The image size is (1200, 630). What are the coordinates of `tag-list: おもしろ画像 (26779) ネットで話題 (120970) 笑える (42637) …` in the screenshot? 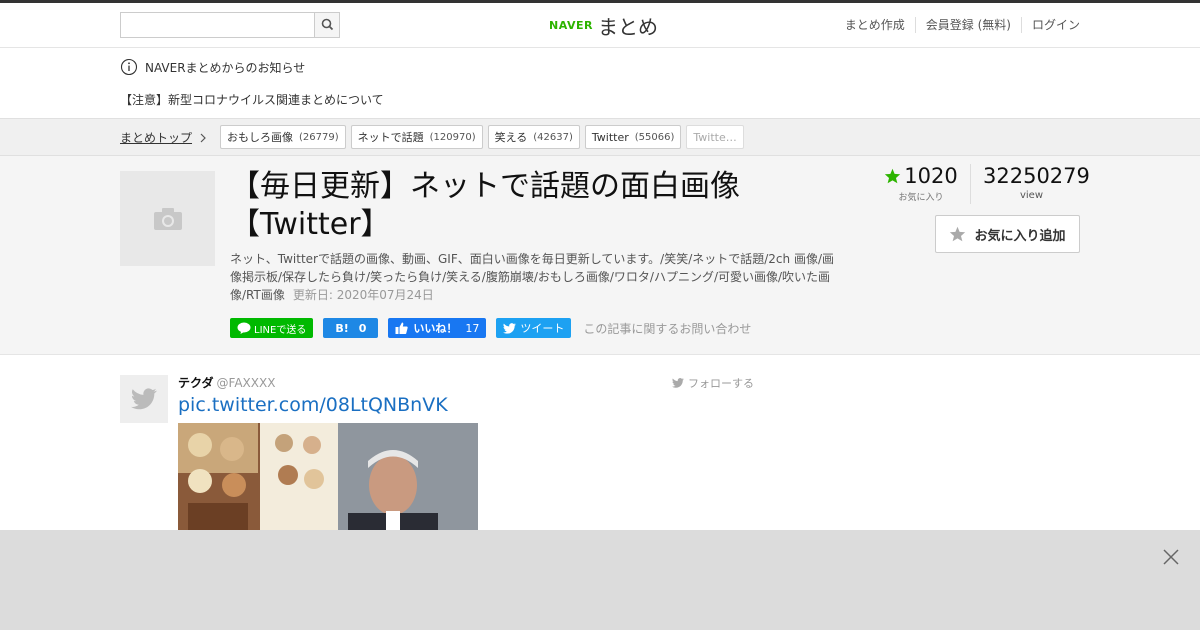 It's located at (484, 137).